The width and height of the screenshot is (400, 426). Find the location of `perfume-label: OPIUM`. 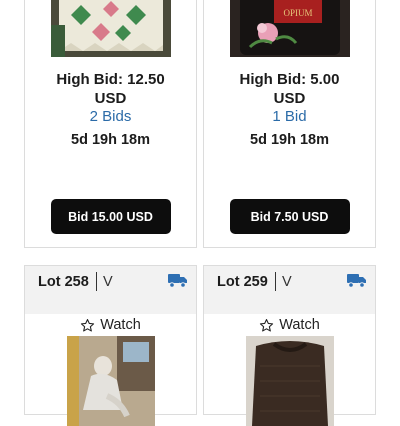

perfume-label: OPIUM is located at coordinates (297, 13).